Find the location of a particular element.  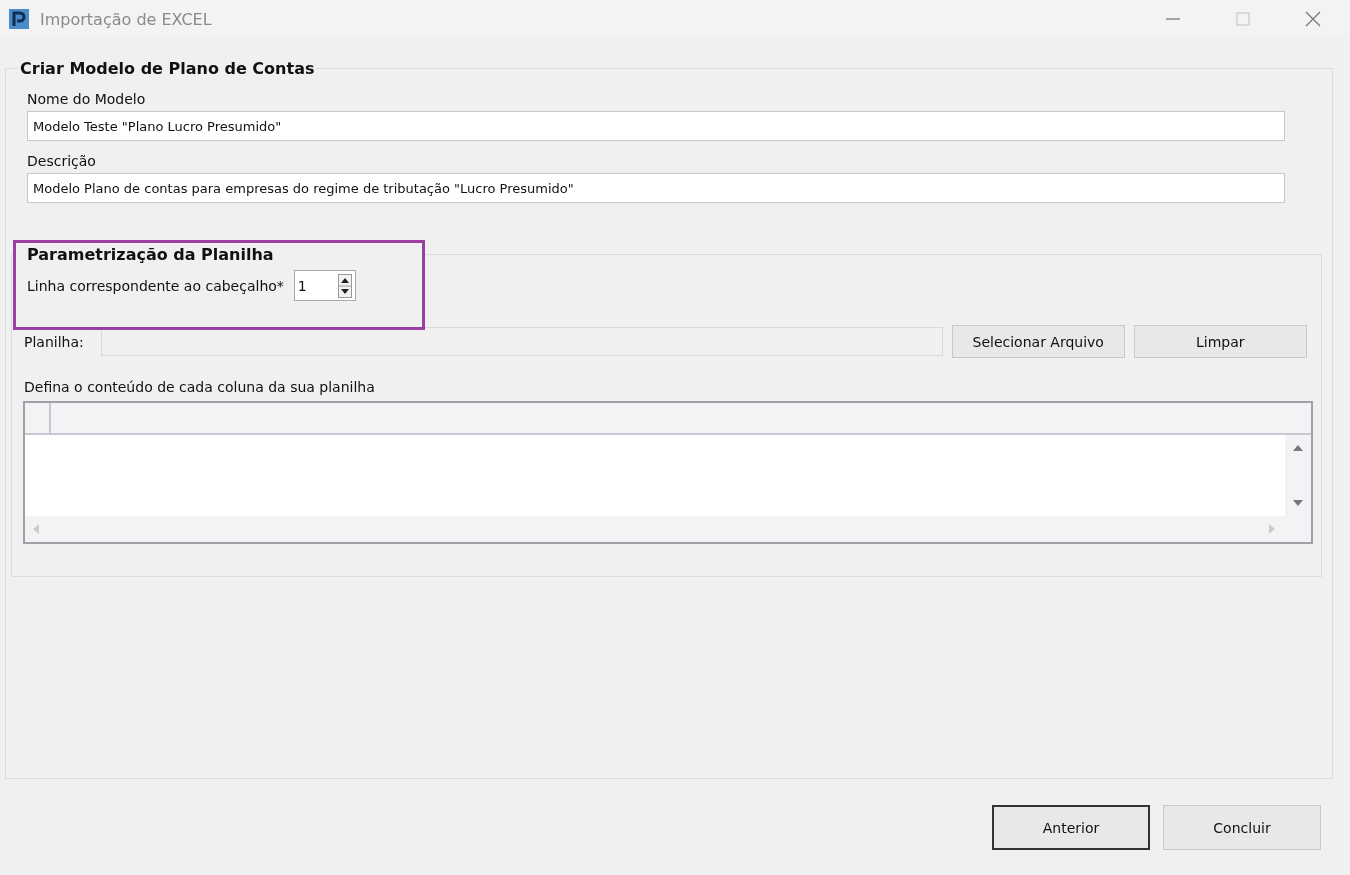

app-logo-icon is located at coordinates (19, 19).